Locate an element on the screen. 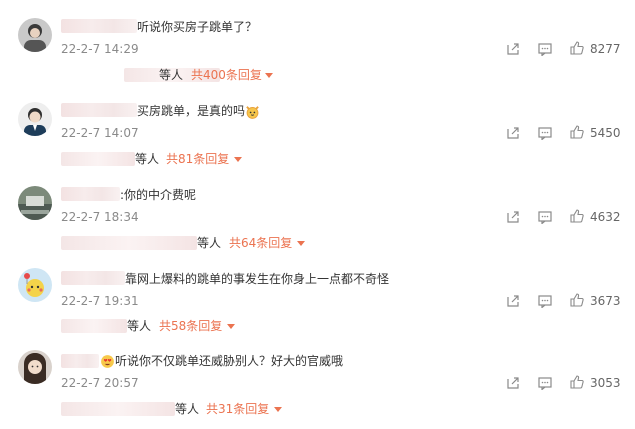 The width and height of the screenshot is (635, 429). like-count: 8277 is located at coordinates (605, 49).